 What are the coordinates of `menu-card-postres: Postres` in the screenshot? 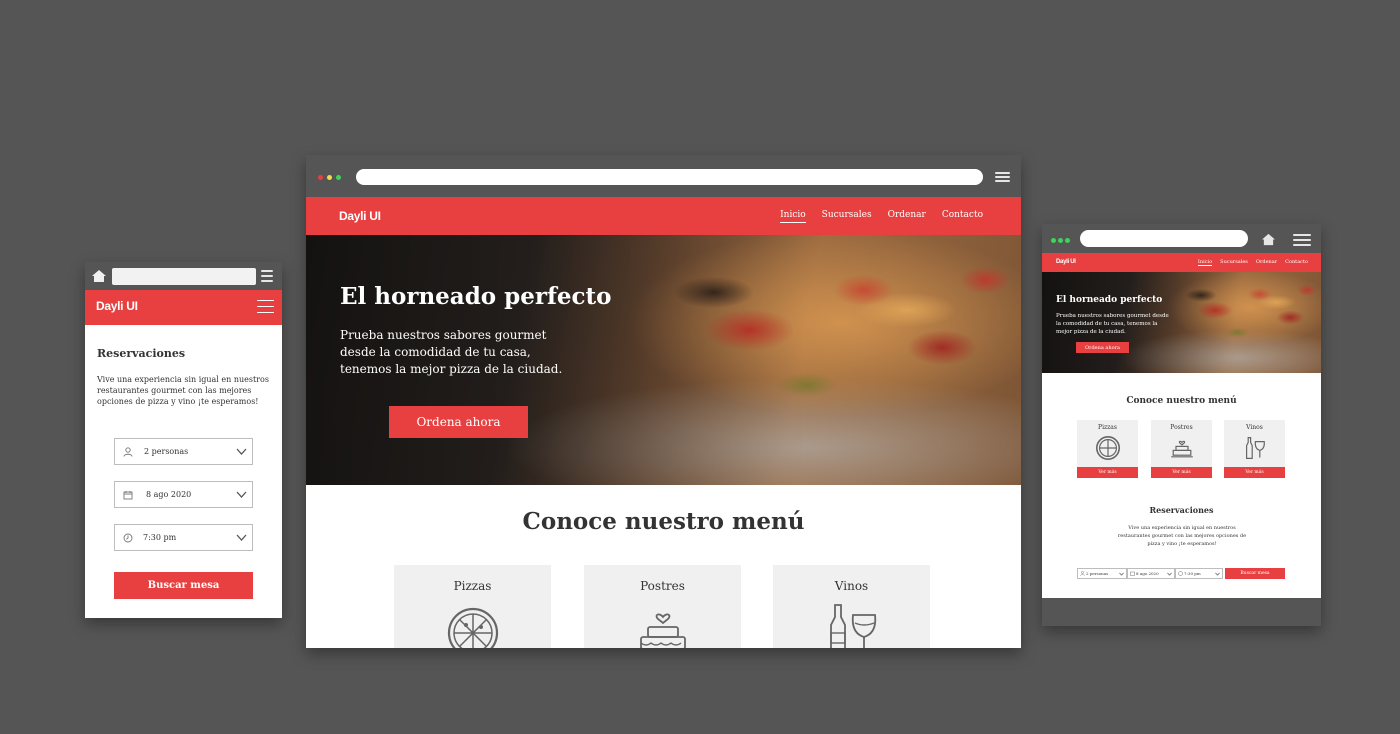 It's located at (662, 606).